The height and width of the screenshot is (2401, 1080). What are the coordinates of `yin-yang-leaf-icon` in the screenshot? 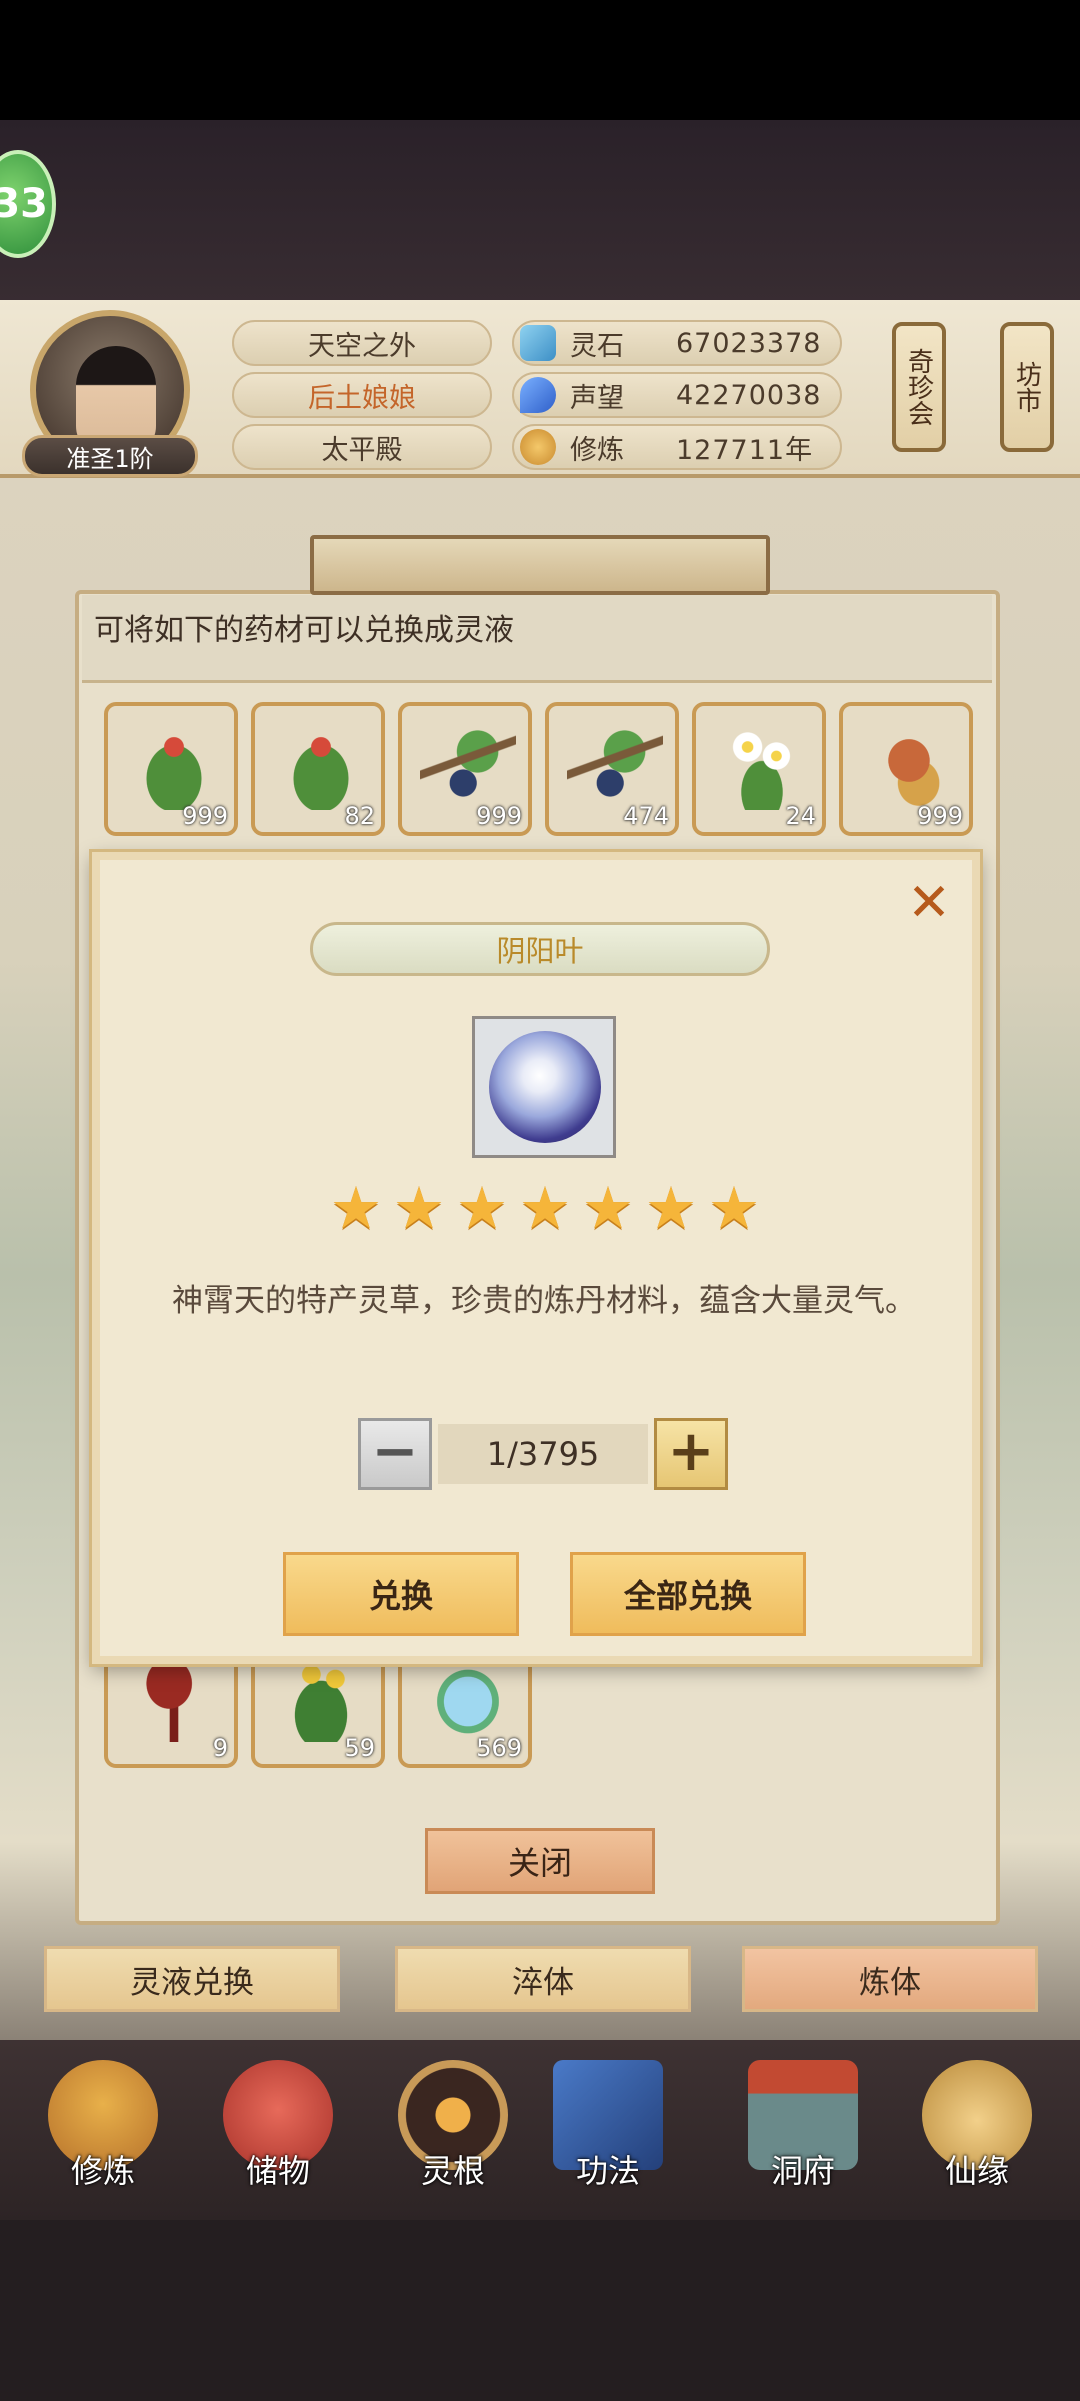 It's located at (545, 1087).